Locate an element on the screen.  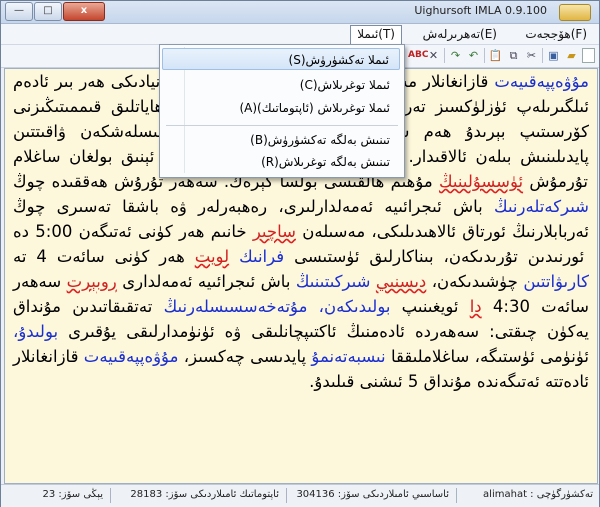
editor-text-run: ئۈنۈمى ئۈستىگە، ساغلاملىققا is located at coordinates (487, 356).